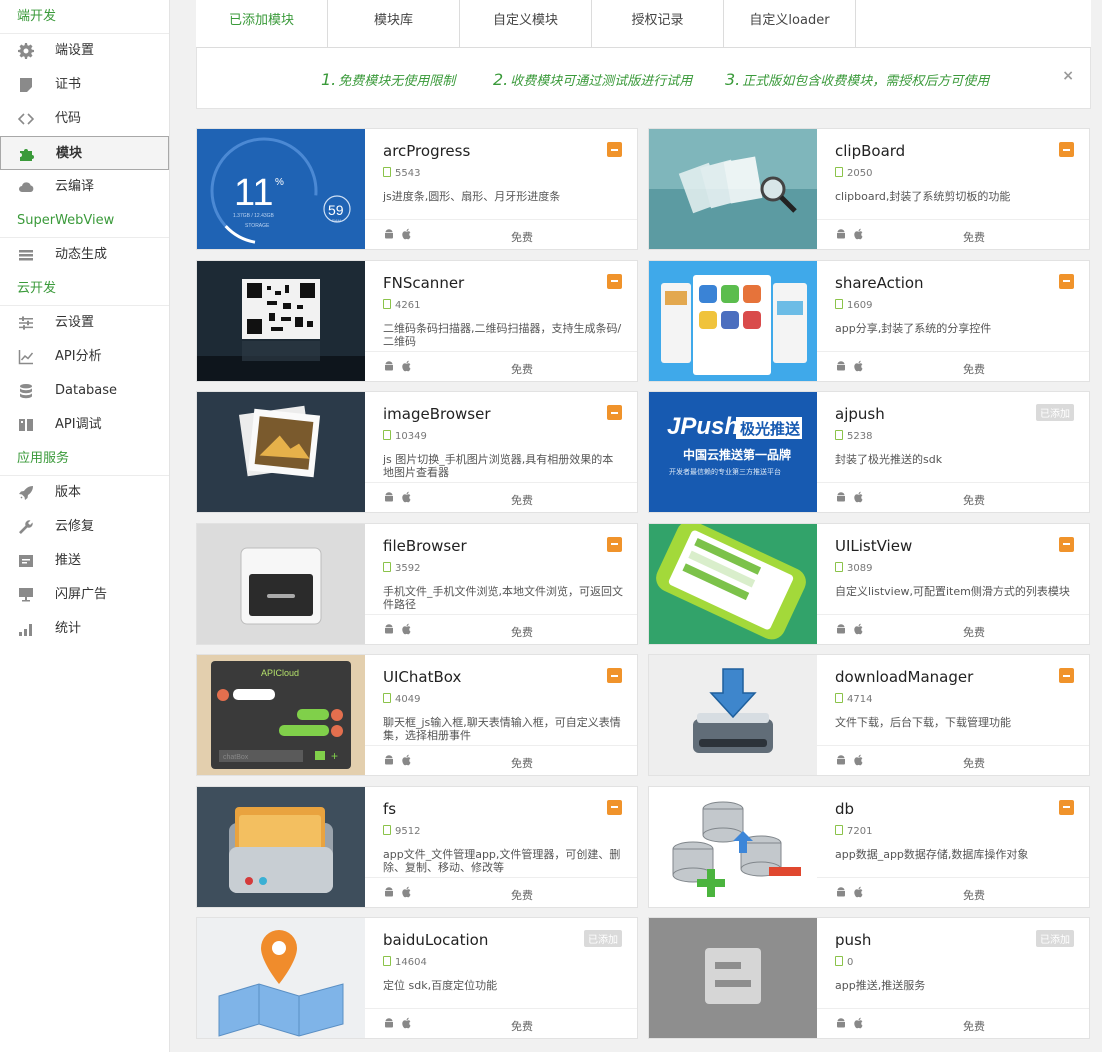 The height and width of the screenshot is (1052, 1102). What do you see at coordinates (254, 216) in the screenshot?
I see `svg-text: 1.37GB / 12.43GB` at bounding box center [254, 216].